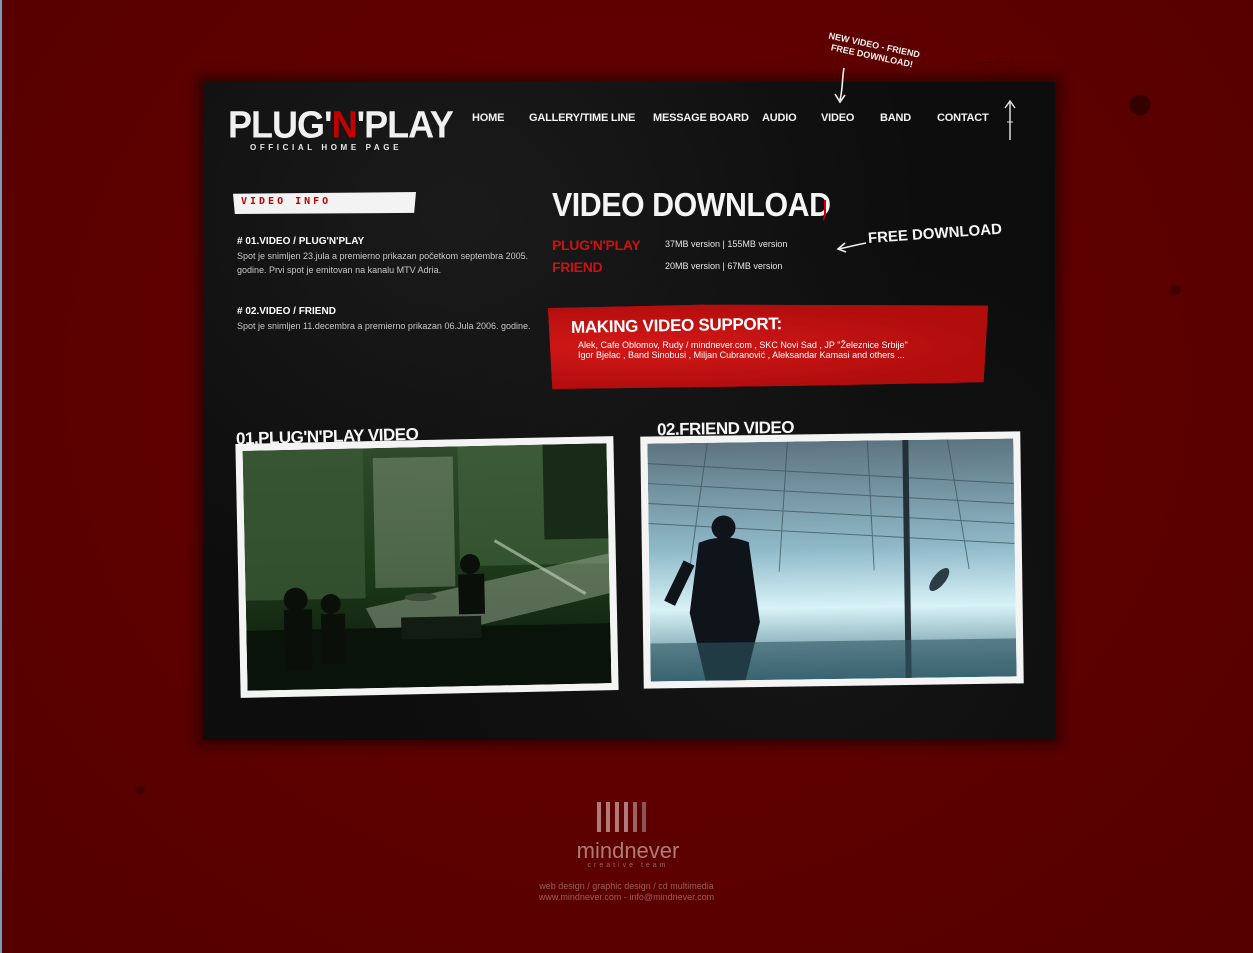 Image resolution: width=1253 pixels, height=953 pixels. I want to click on video-thumbnail-plugnplay, so click(427, 567).